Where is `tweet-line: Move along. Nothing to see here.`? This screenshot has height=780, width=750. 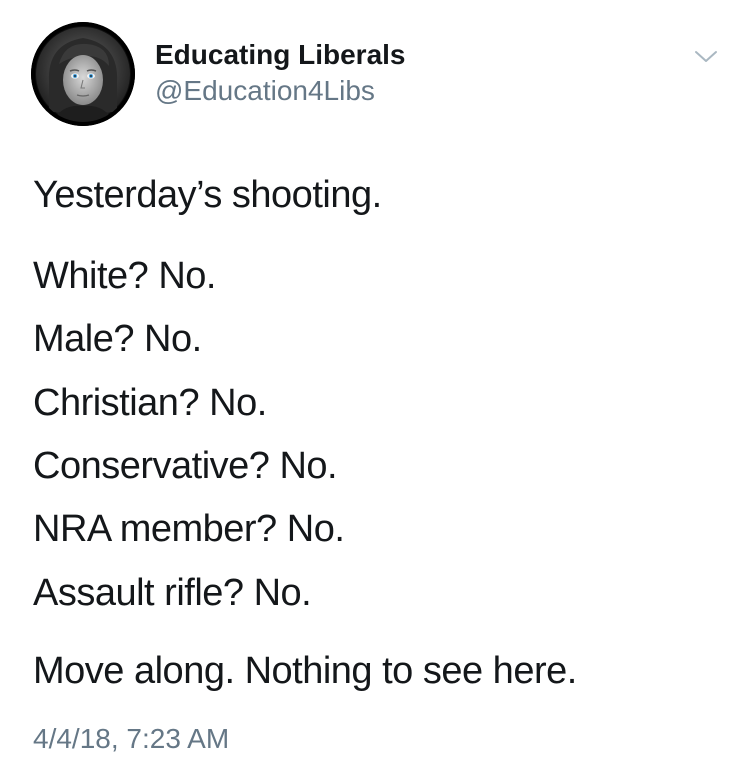 tweet-line: Move along. Nothing to see here. is located at coordinates (305, 671).